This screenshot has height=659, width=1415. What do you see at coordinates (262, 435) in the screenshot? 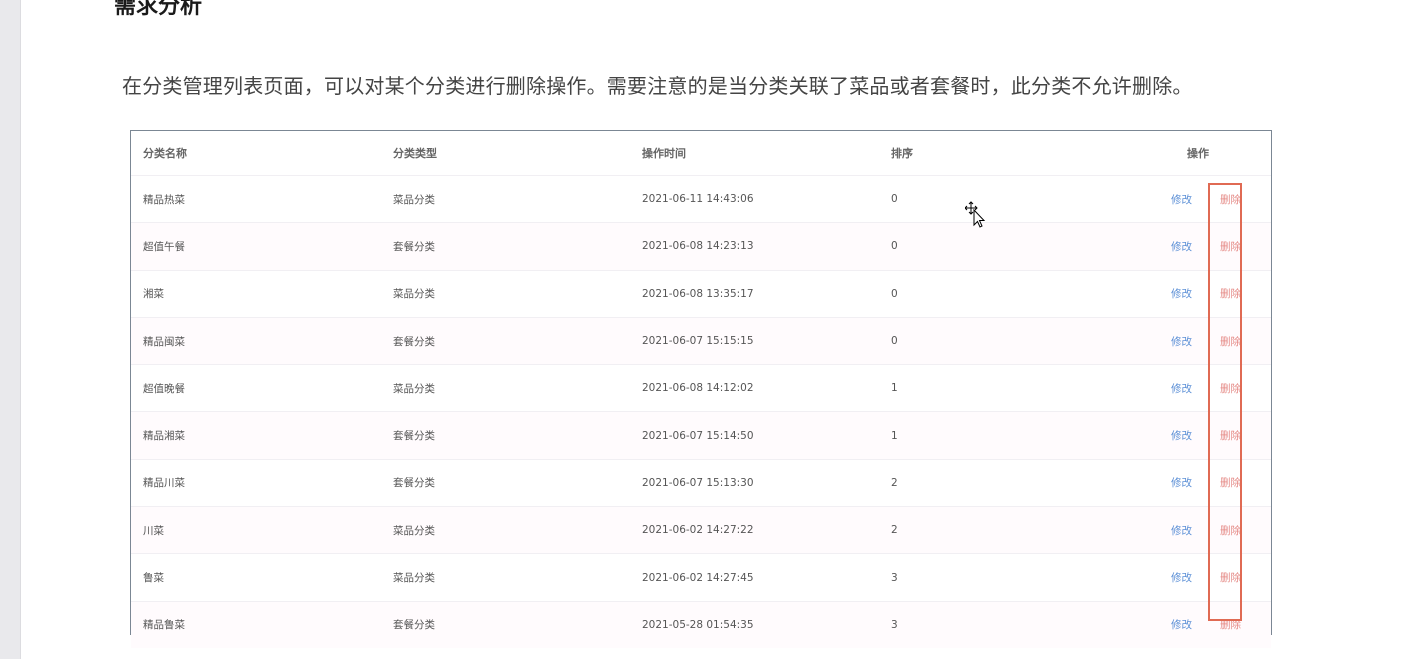
I see `cell-category-name: 精品湘菜` at bounding box center [262, 435].